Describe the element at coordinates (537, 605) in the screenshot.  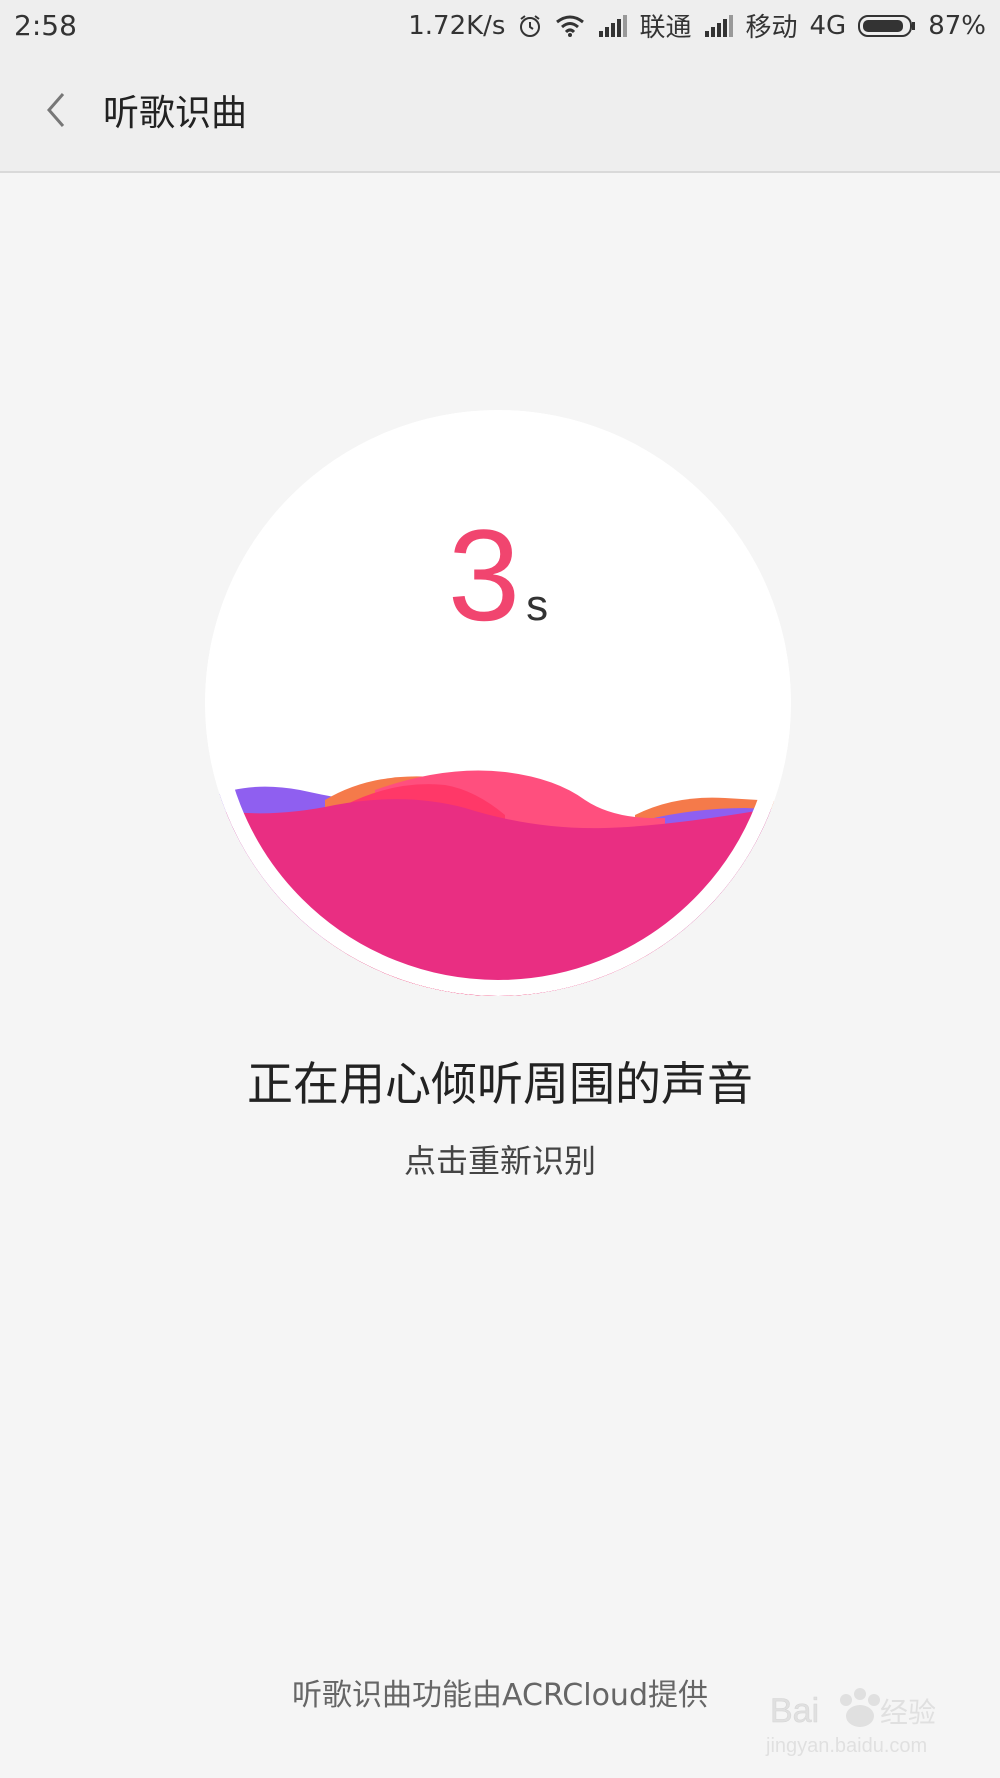
I see `countdown-unit: s` at that location.